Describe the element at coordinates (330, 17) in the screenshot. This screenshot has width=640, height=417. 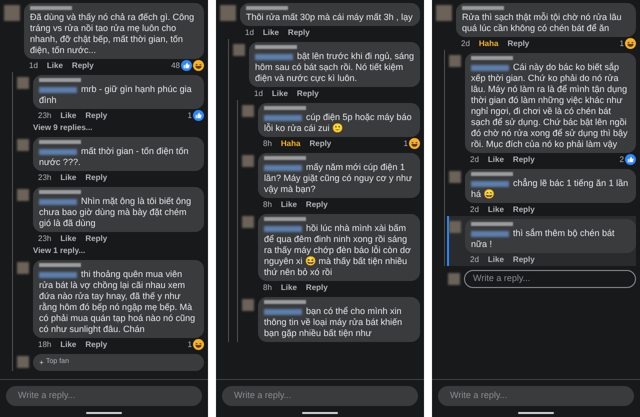
I see `comment-text: Thôi rửa mất 30p mà cái máy mất 3h , lạy` at that location.